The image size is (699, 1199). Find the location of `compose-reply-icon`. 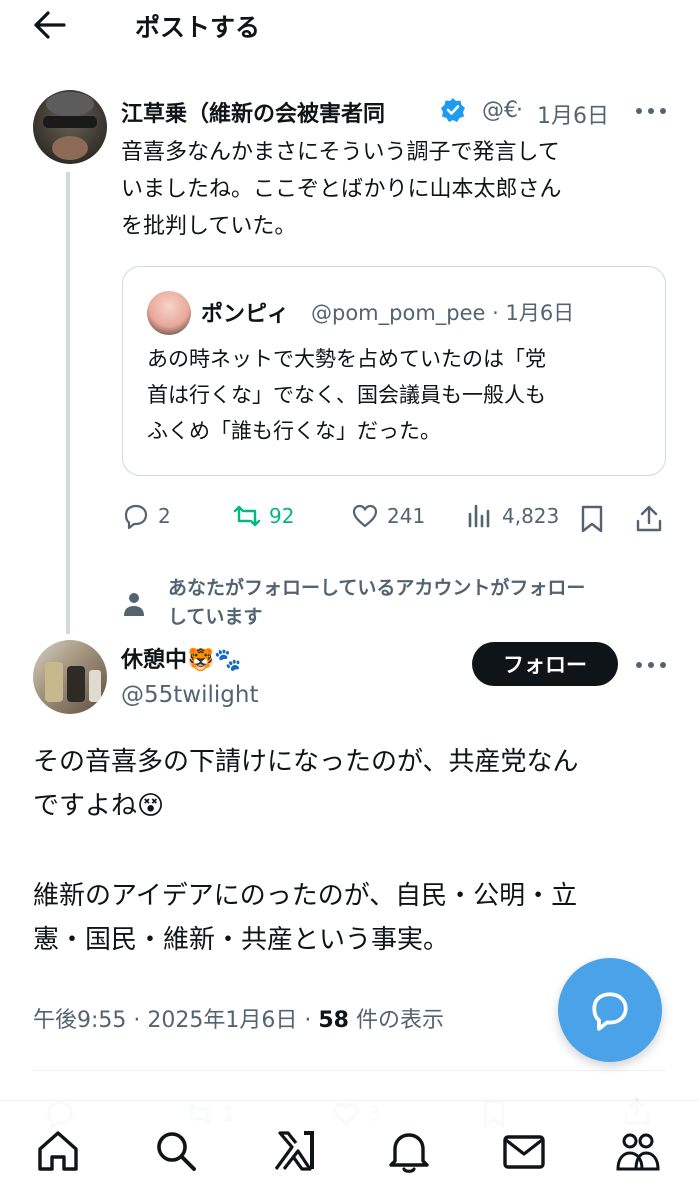

compose-reply-icon is located at coordinates (610, 1011).